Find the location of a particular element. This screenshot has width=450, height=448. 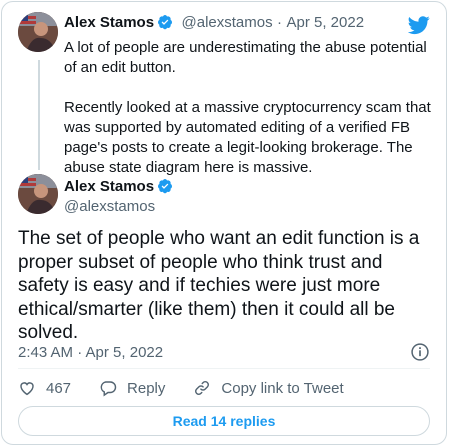

author-name: Alex Stamos is located at coordinates (109, 186).